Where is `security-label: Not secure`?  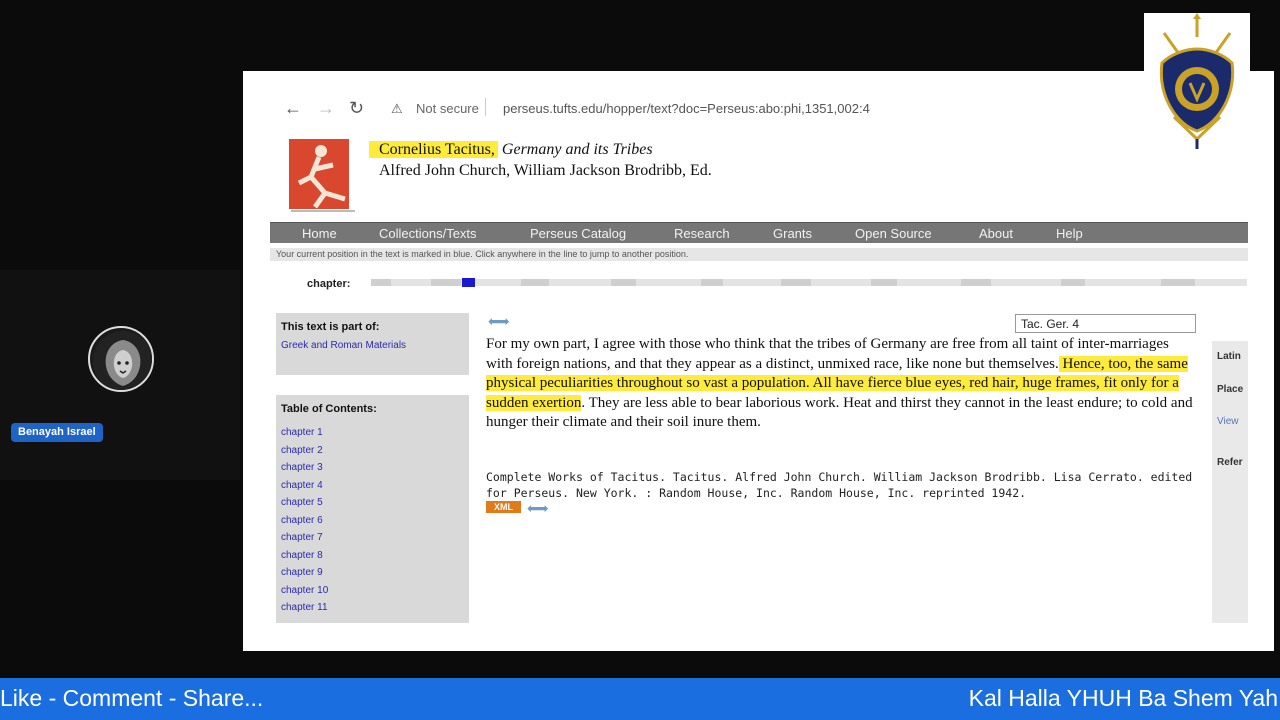
security-label: Not secure is located at coordinates (447, 108).